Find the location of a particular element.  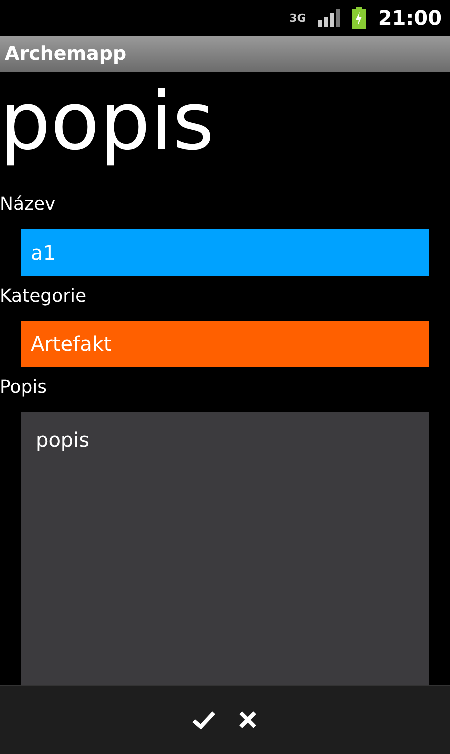

confirm-button is located at coordinates (204, 720).